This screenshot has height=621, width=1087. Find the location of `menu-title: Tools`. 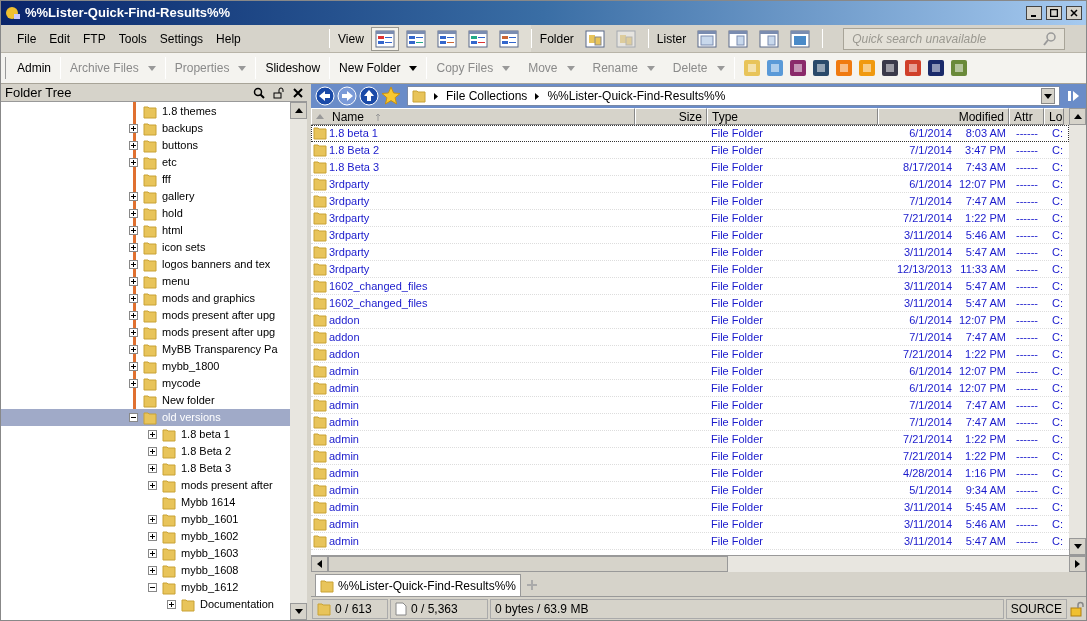

menu-title: Tools is located at coordinates (132, 38).